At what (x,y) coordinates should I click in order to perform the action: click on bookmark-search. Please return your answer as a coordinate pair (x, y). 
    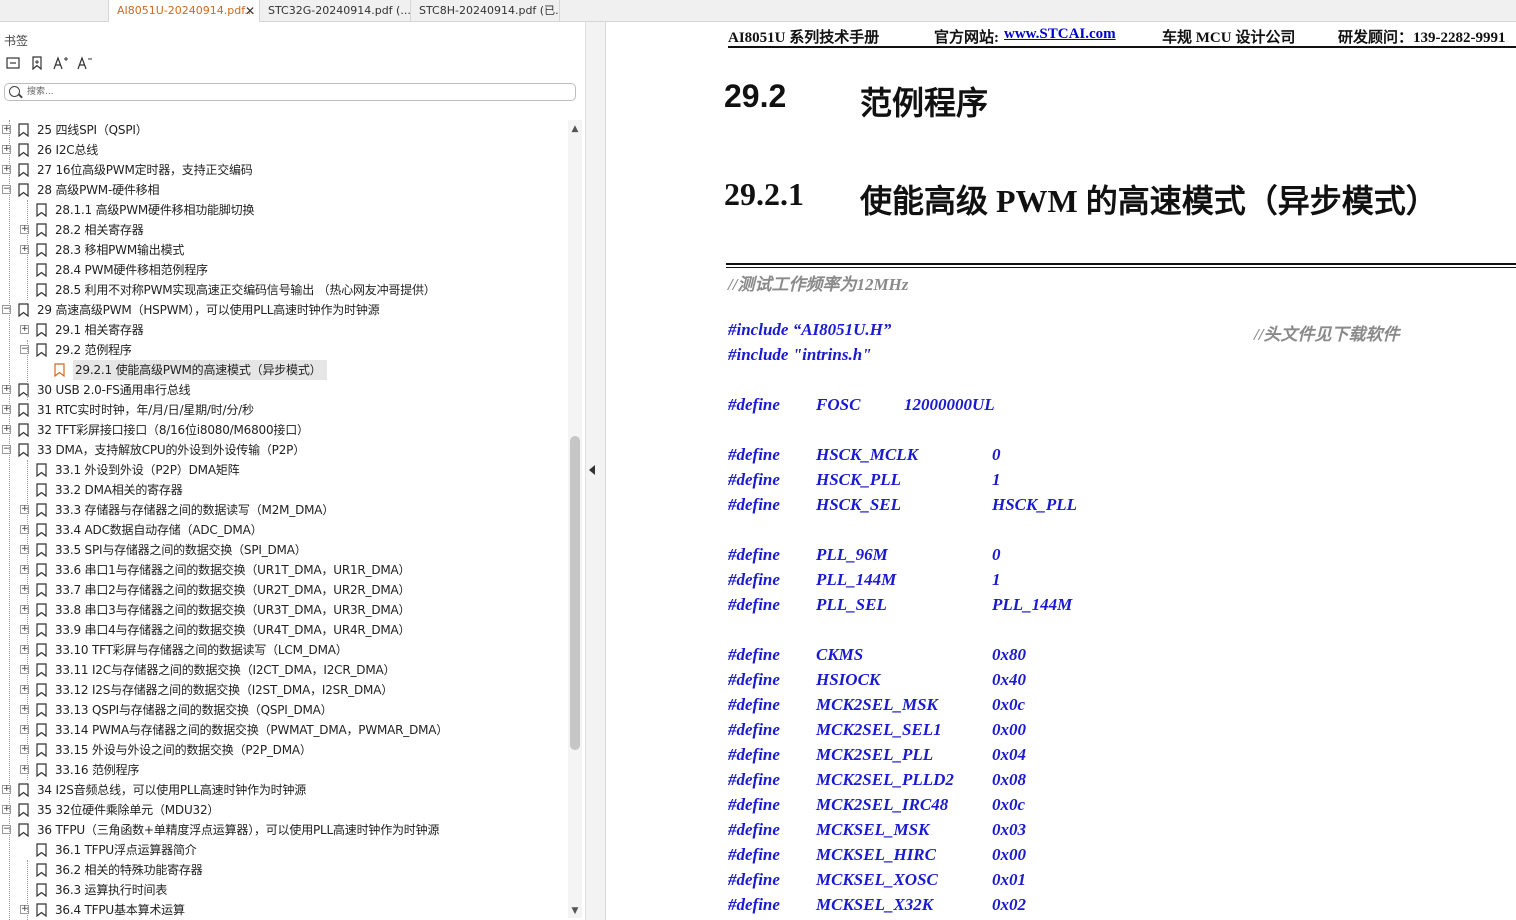
    Looking at the image, I should click on (290, 92).